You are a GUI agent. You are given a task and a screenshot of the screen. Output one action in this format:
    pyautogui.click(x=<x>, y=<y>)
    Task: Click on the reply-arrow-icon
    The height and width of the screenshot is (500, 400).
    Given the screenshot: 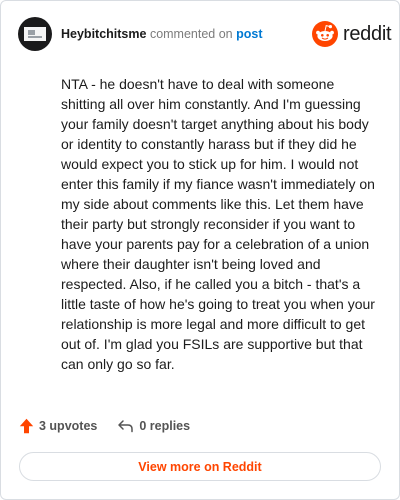 What is the action you would take?
    pyautogui.click(x=126, y=426)
    